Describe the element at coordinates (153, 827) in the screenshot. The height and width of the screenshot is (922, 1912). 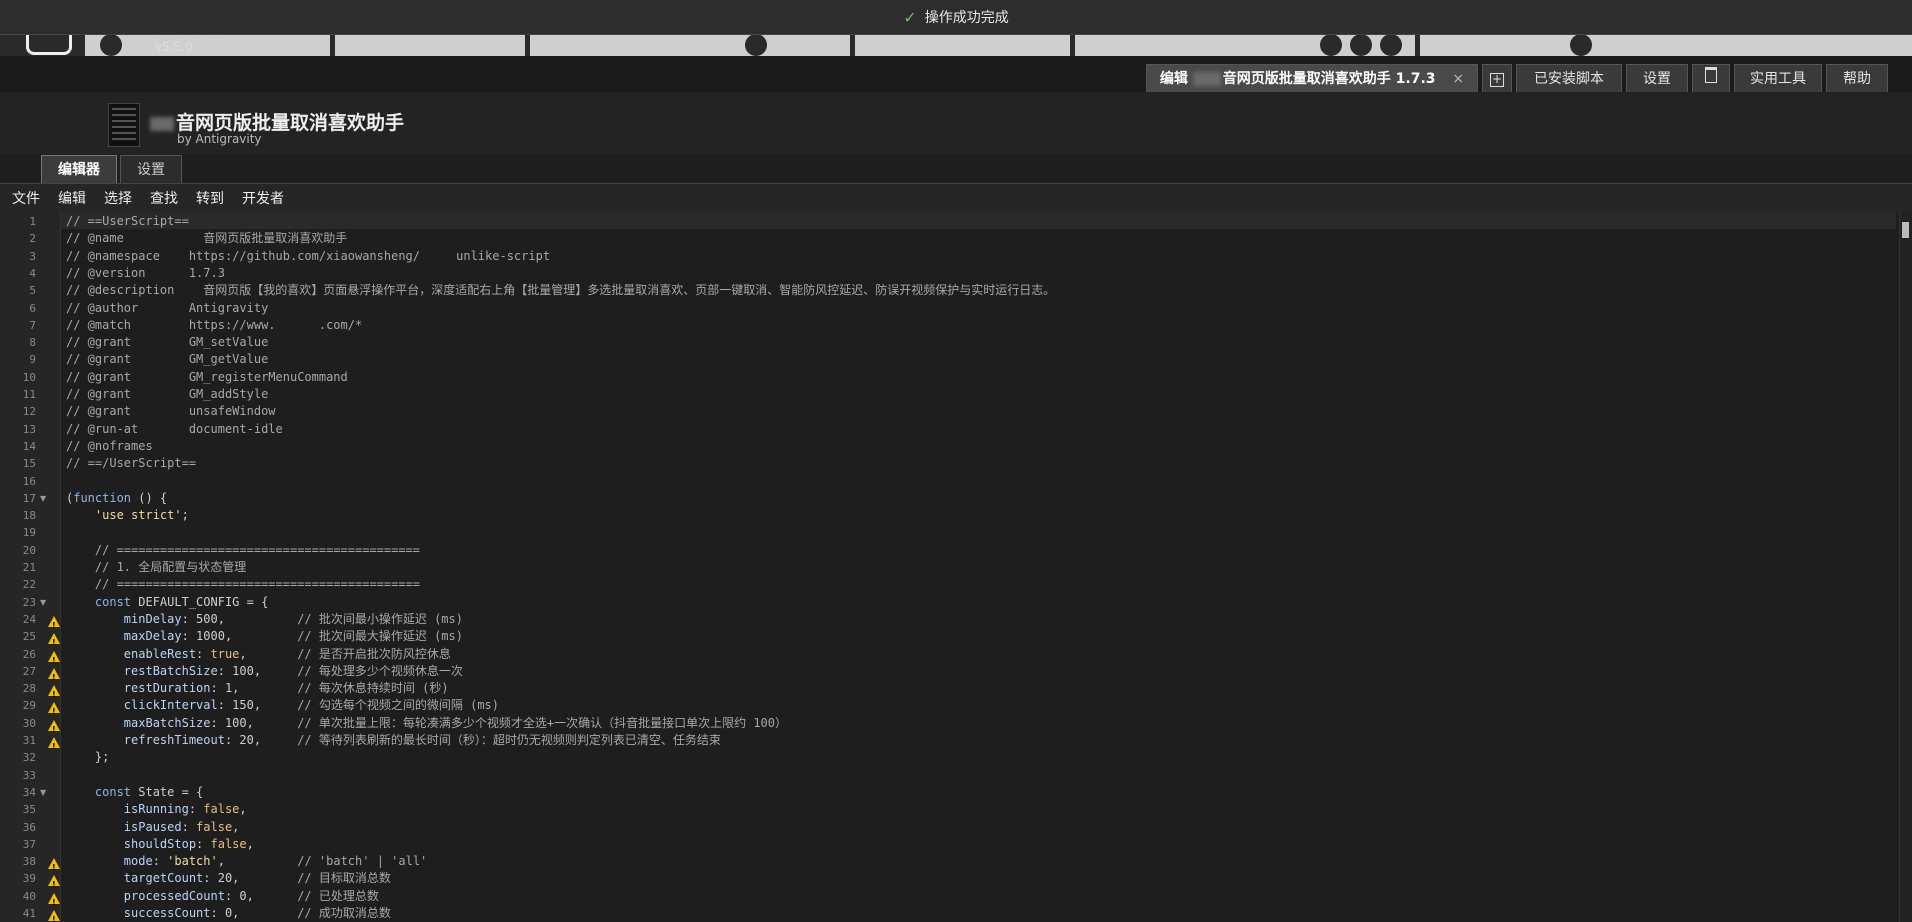
I see `code-line: isPaused: false,` at that location.